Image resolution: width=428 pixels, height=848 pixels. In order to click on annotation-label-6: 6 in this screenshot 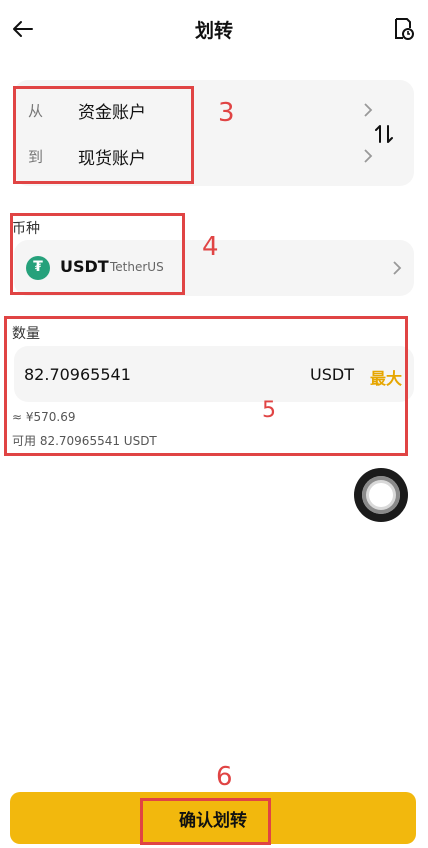, I will do `click(224, 777)`.